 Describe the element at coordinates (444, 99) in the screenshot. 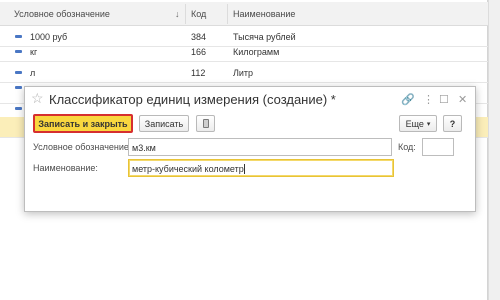

I see `maximize-icon: ☐` at that location.